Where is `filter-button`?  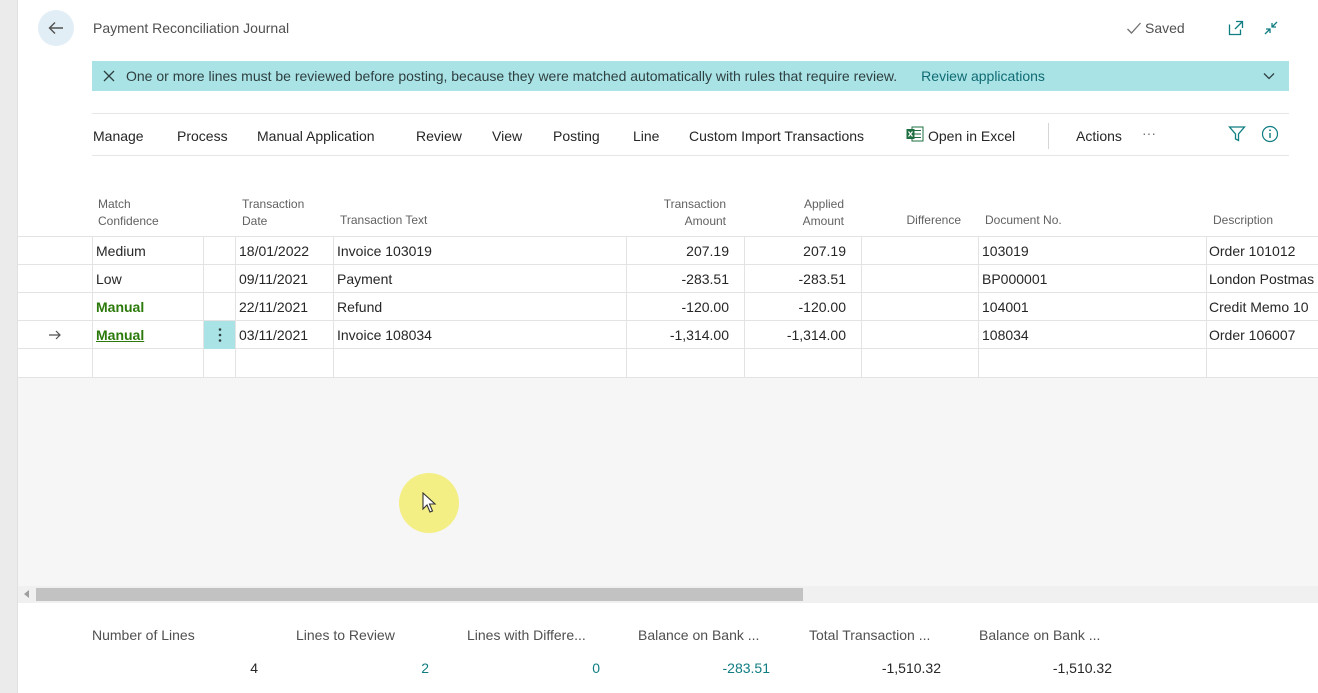 filter-button is located at coordinates (1237, 134).